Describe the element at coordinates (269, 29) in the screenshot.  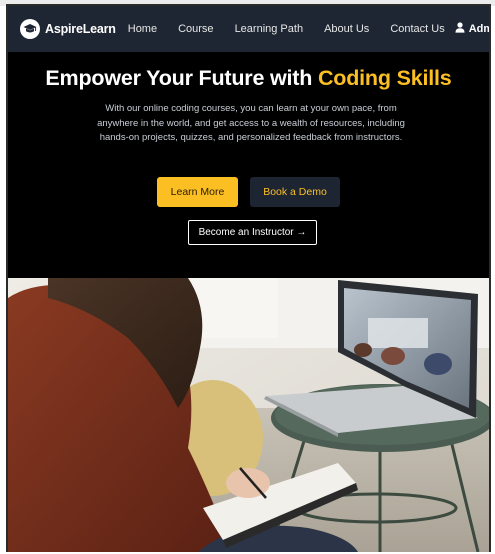
I see `nav-link-learning-path: Learning Path` at that location.